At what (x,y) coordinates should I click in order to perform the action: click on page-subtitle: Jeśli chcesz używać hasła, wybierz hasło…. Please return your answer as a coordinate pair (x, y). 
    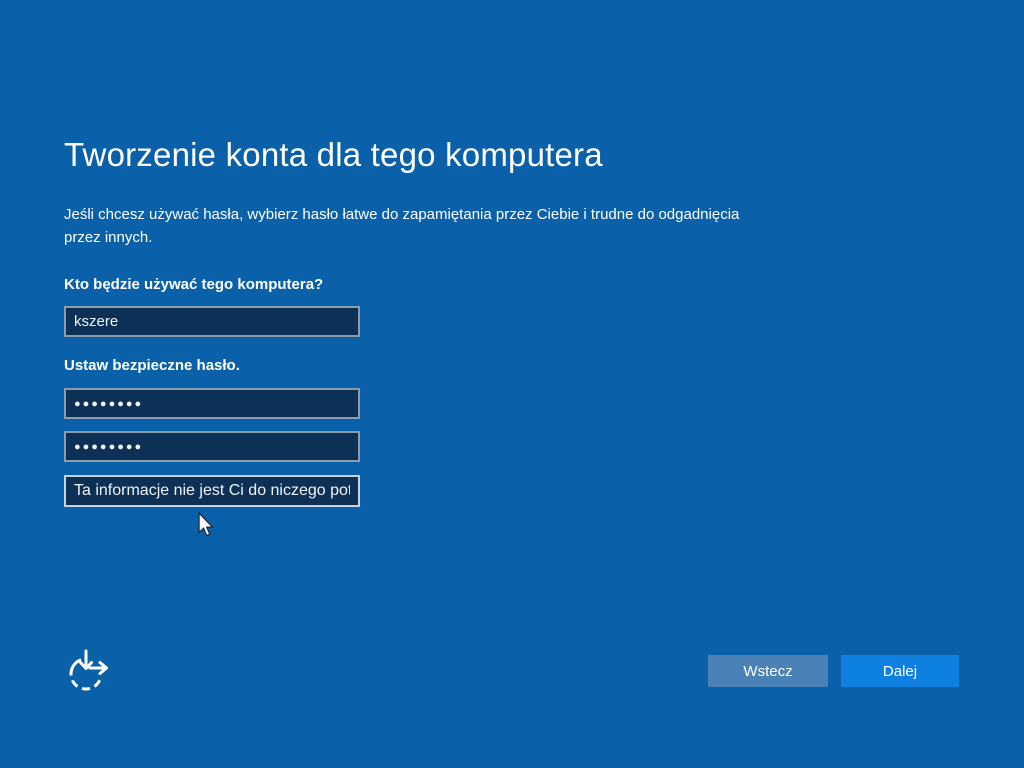
    Looking at the image, I should click on (401, 226).